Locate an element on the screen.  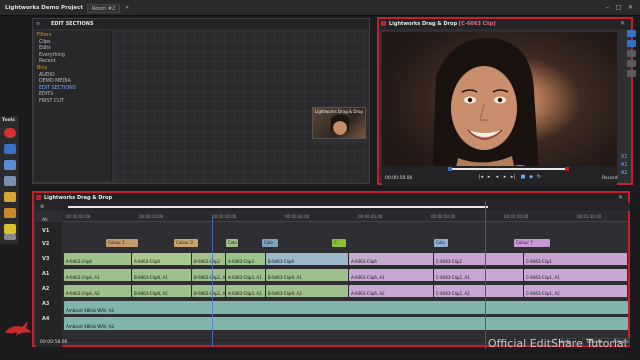
audio-clip-a1: B-6463-Clip2, A1 is located at coordinates (209, 275).